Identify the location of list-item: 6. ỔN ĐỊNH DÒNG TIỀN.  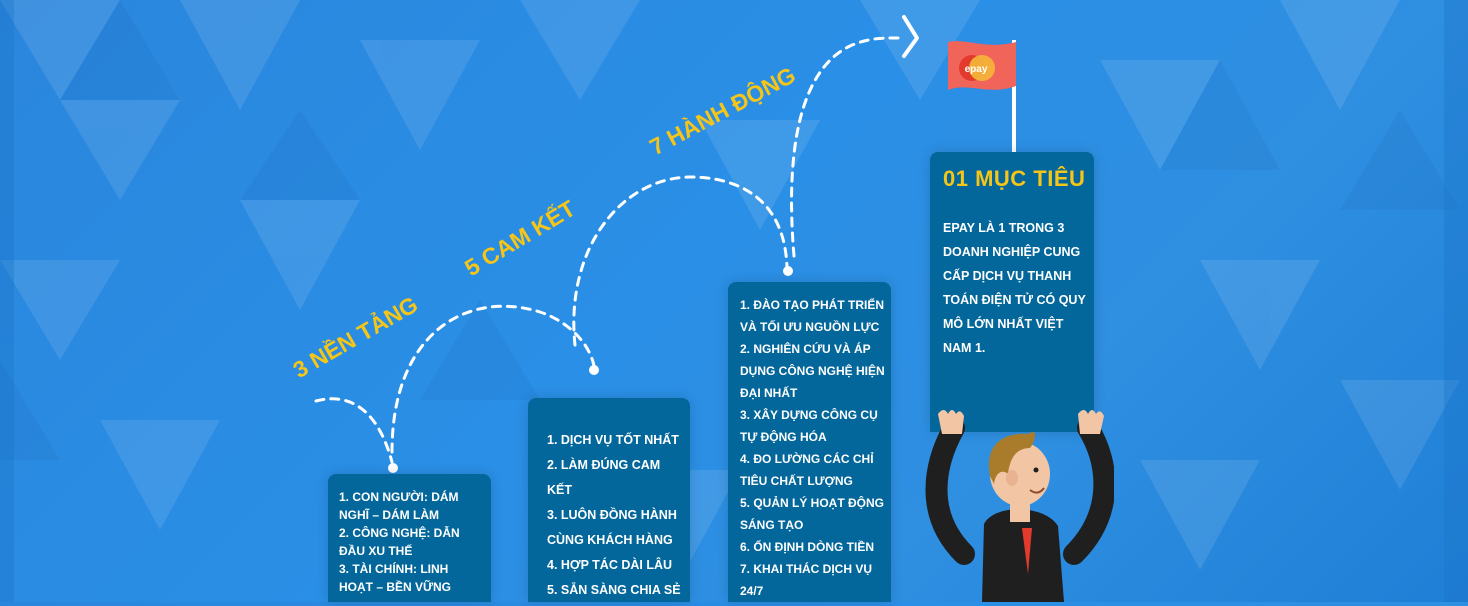
(807, 547).